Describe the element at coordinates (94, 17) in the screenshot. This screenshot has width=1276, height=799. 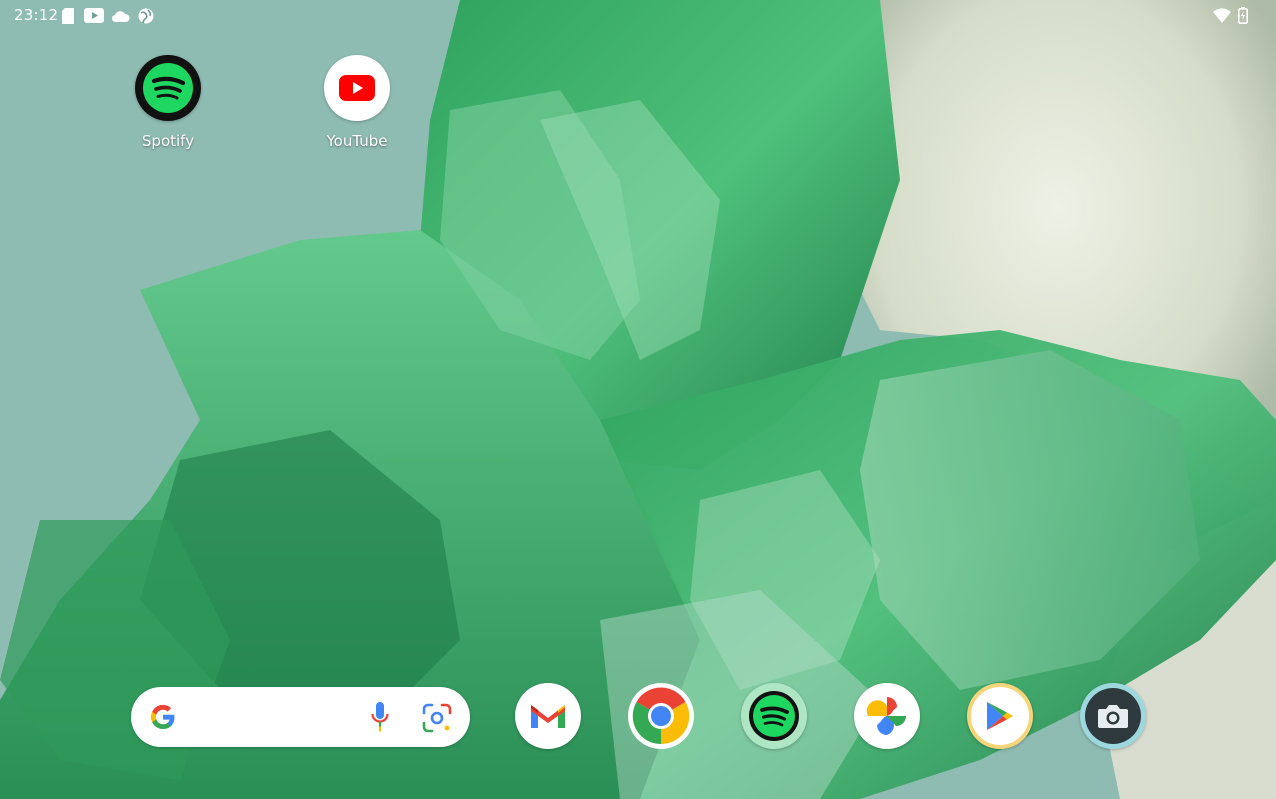
I see `youtube-notification-icon` at that location.